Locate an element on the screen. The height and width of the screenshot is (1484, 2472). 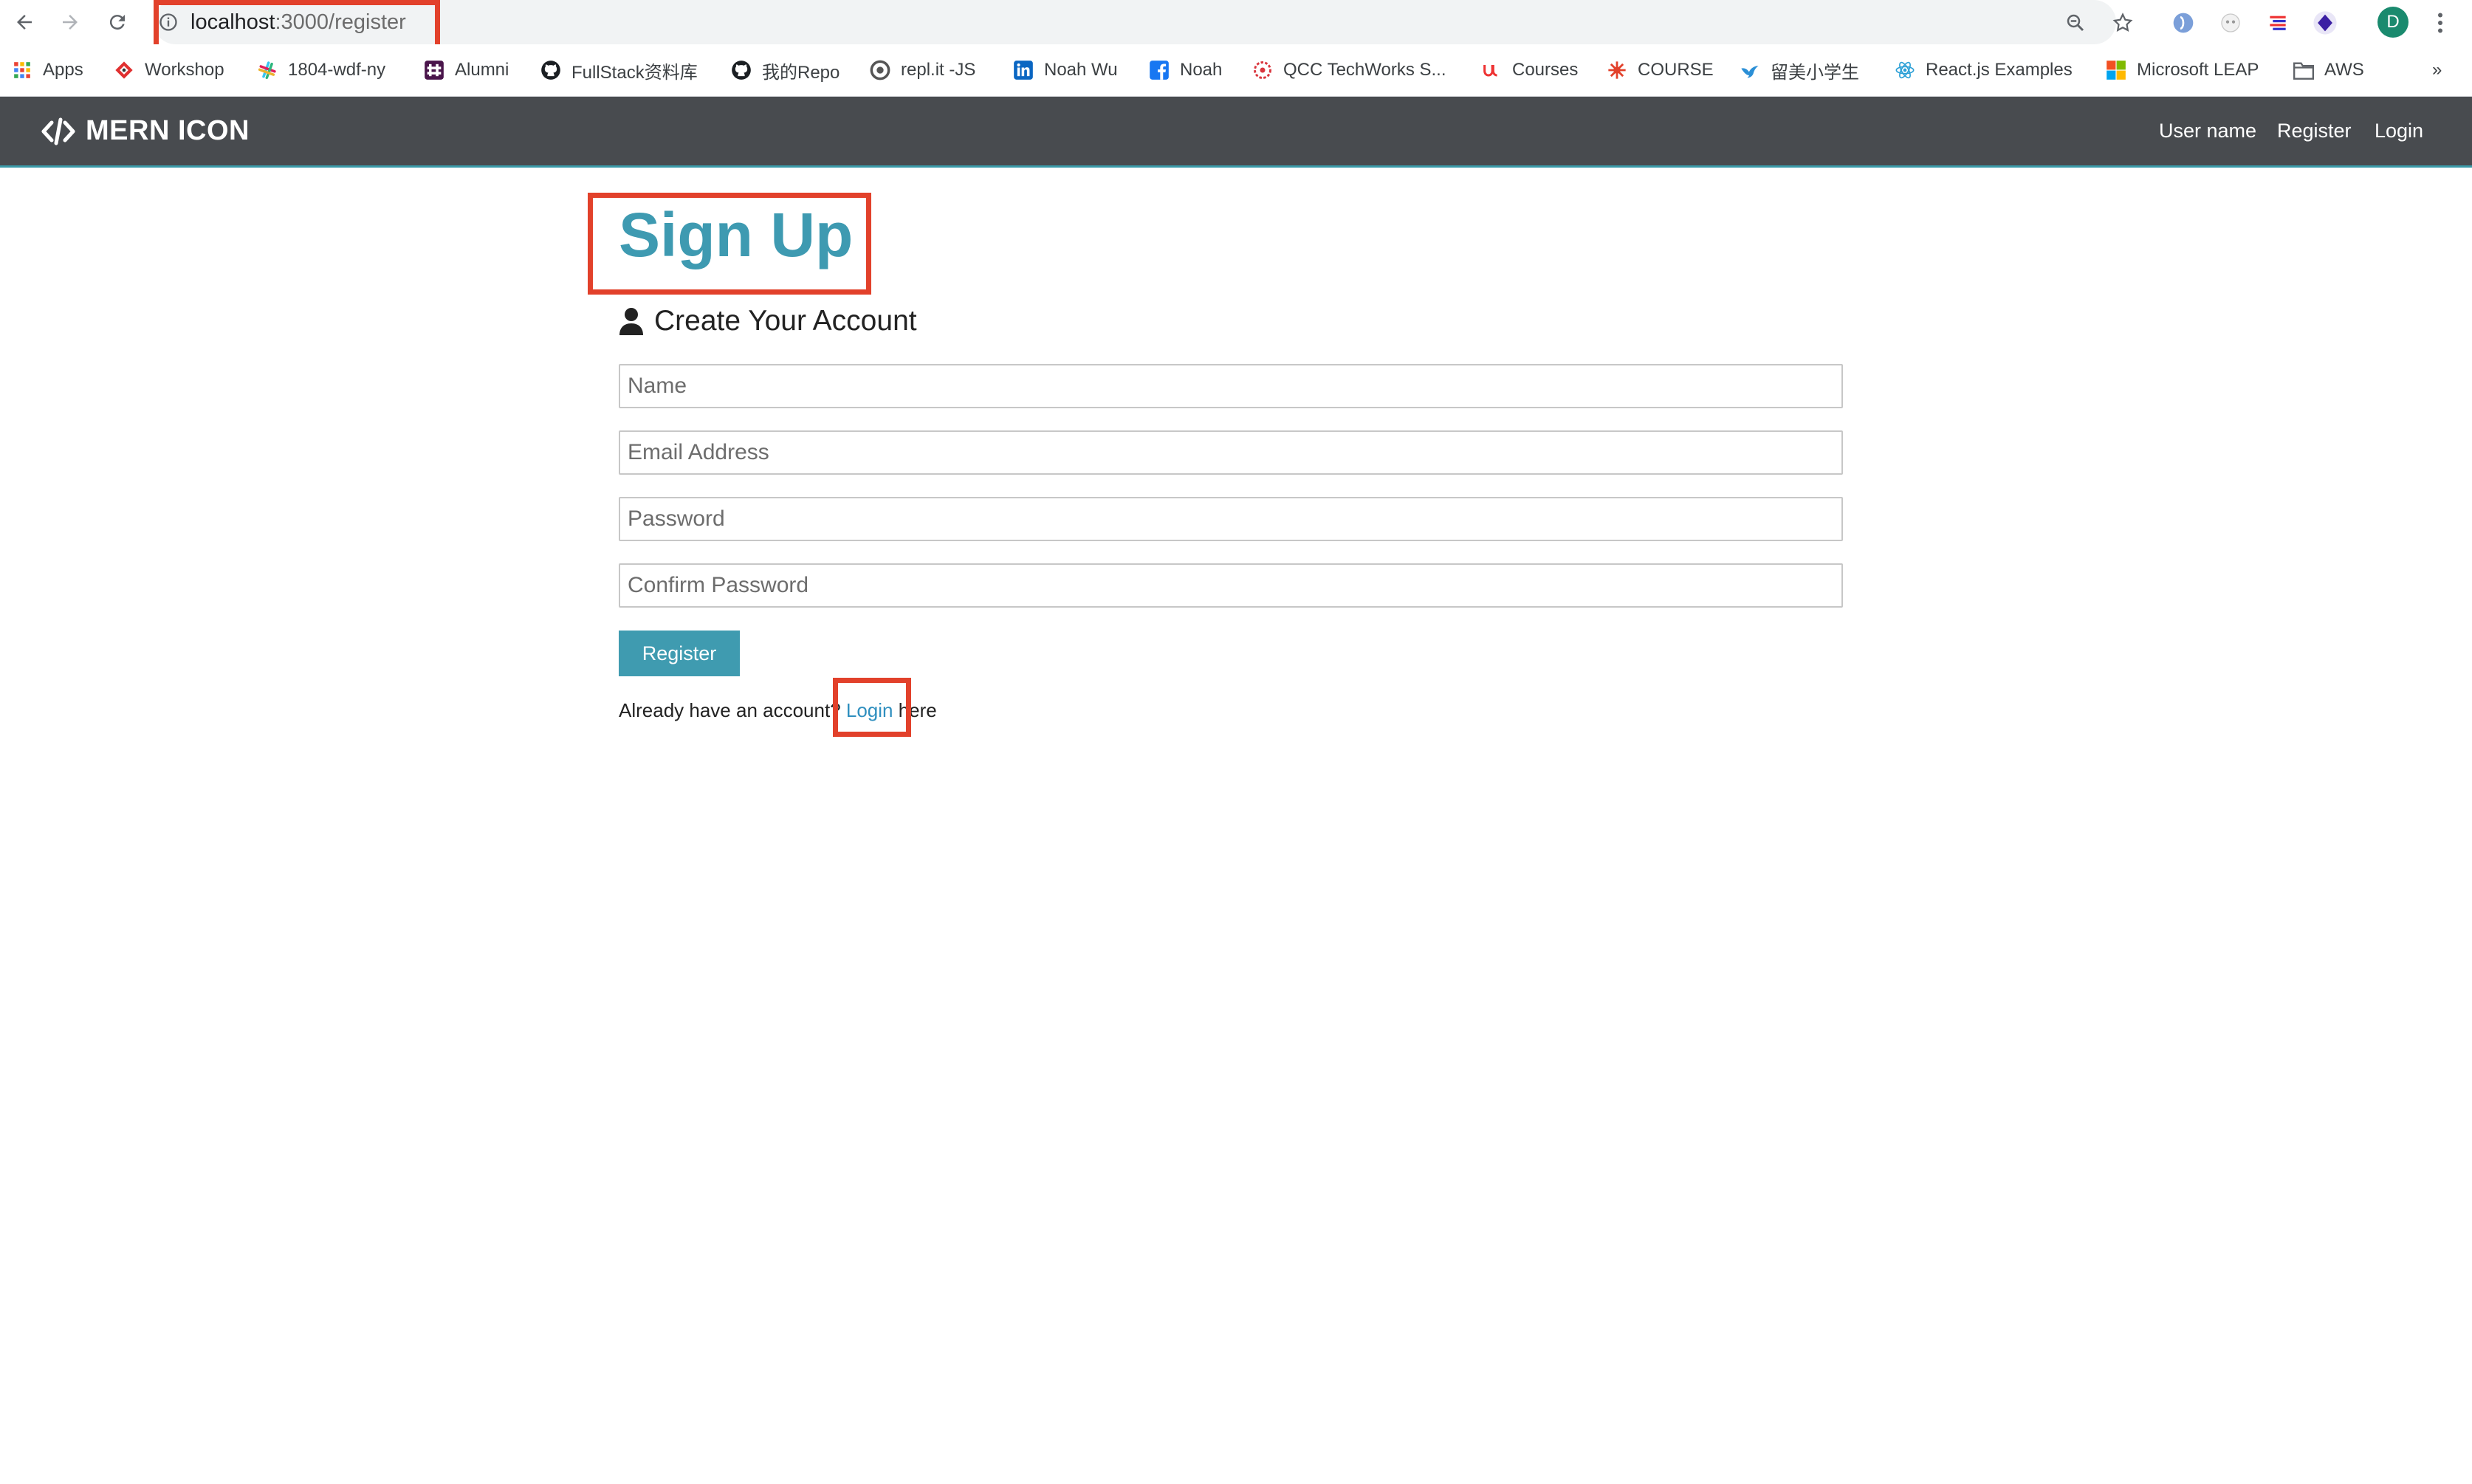
bookmark-noah: Noah is located at coordinates (1185, 70).